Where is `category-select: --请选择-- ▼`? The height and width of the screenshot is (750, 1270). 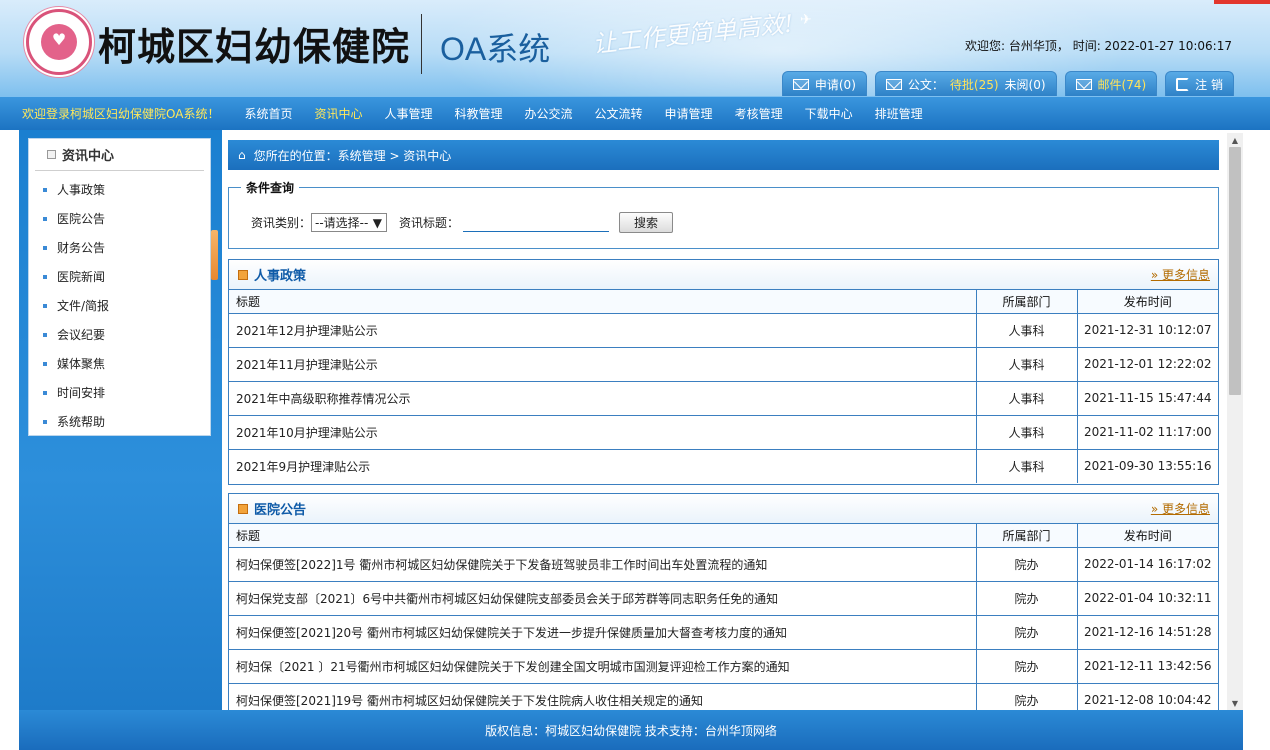
category-select: --请选择-- ▼ is located at coordinates (349, 222).